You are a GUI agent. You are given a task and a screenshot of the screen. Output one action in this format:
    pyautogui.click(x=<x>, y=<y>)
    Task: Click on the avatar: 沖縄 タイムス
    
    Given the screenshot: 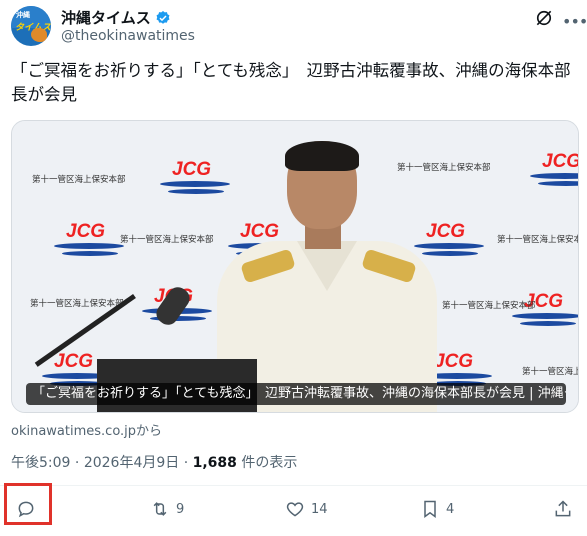 What is the action you would take?
    pyautogui.click(x=31, y=26)
    